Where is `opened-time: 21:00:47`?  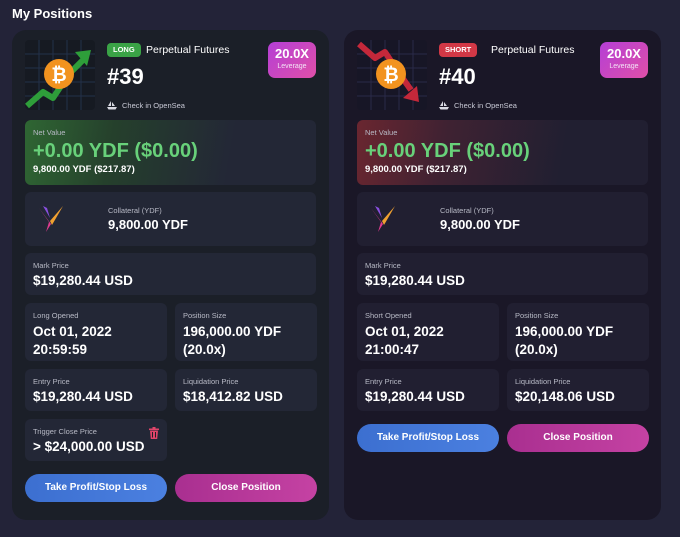
opened-time: 21:00:47 is located at coordinates (392, 349).